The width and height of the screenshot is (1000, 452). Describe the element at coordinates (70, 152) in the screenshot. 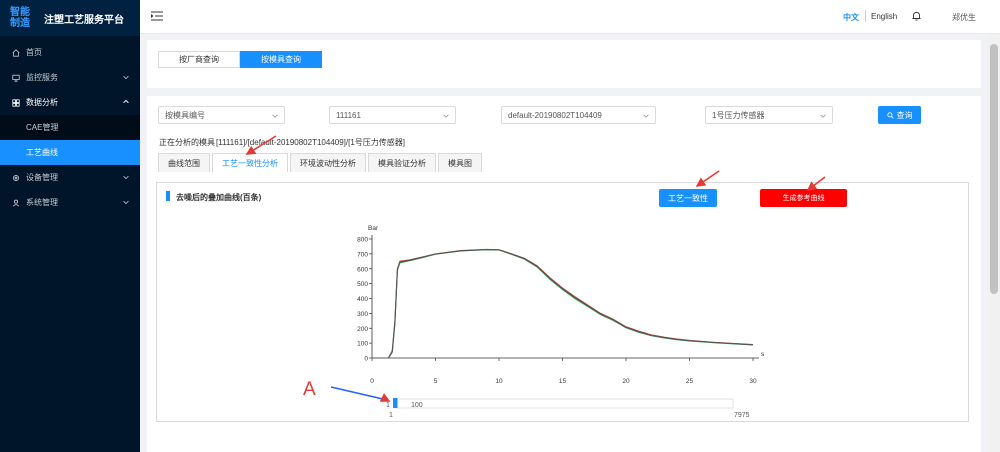

I see `sidebar-item-process-curve: 工艺曲线` at that location.